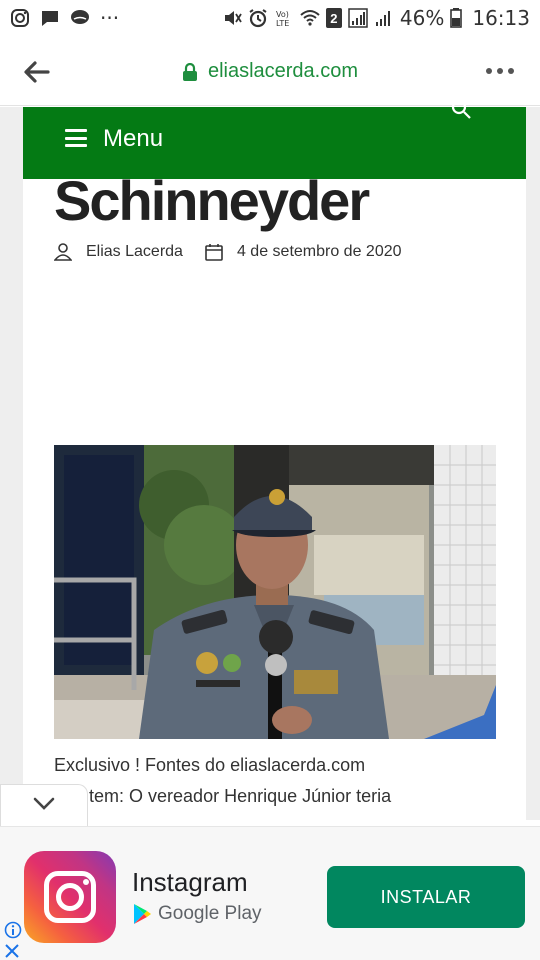 Image resolution: width=540 pixels, height=960 pixels. Describe the element at coordinates (283, 71) in the screenshot. I see `url-text: eliaslacerda.com` at that location.